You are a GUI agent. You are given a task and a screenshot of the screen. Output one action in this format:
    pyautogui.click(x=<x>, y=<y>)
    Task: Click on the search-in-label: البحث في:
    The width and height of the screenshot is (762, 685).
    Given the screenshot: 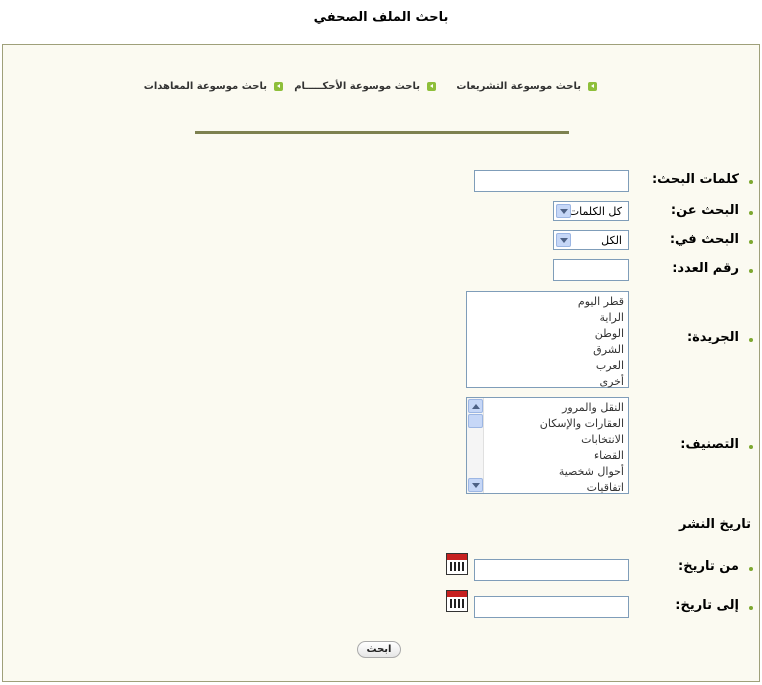 What is the action you would take?
    pyautogui.click(x=704, y=239)
    